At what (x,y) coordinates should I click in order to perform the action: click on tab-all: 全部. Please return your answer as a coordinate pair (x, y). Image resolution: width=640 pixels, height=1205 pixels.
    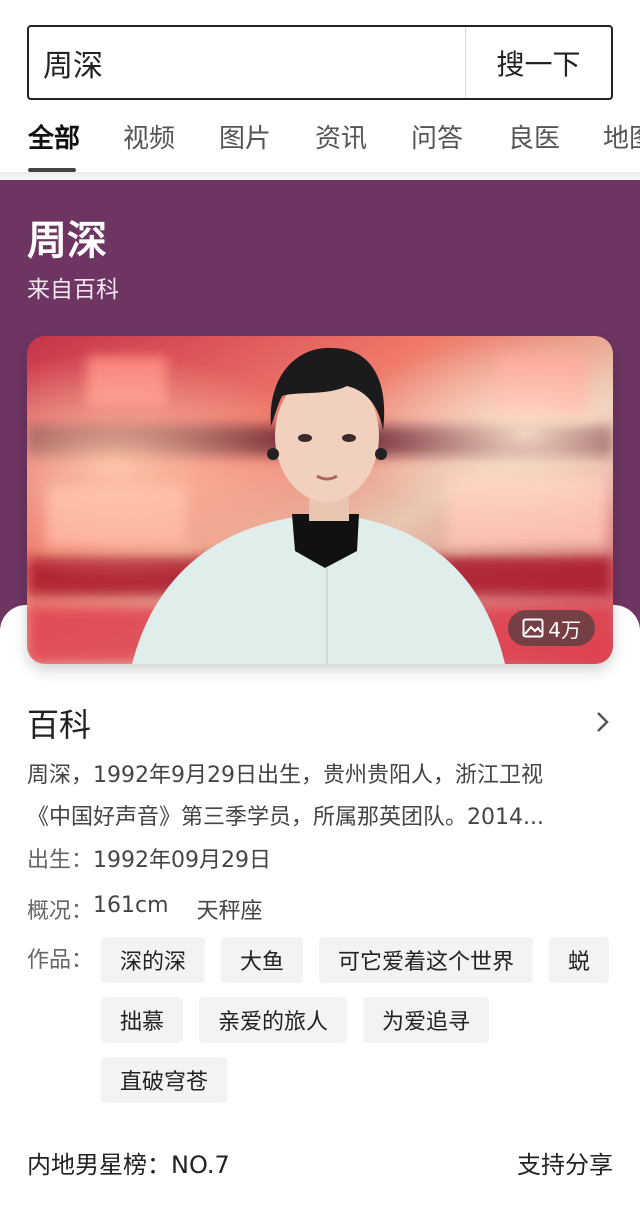
    Looking at the image, I should click on (54, 136).